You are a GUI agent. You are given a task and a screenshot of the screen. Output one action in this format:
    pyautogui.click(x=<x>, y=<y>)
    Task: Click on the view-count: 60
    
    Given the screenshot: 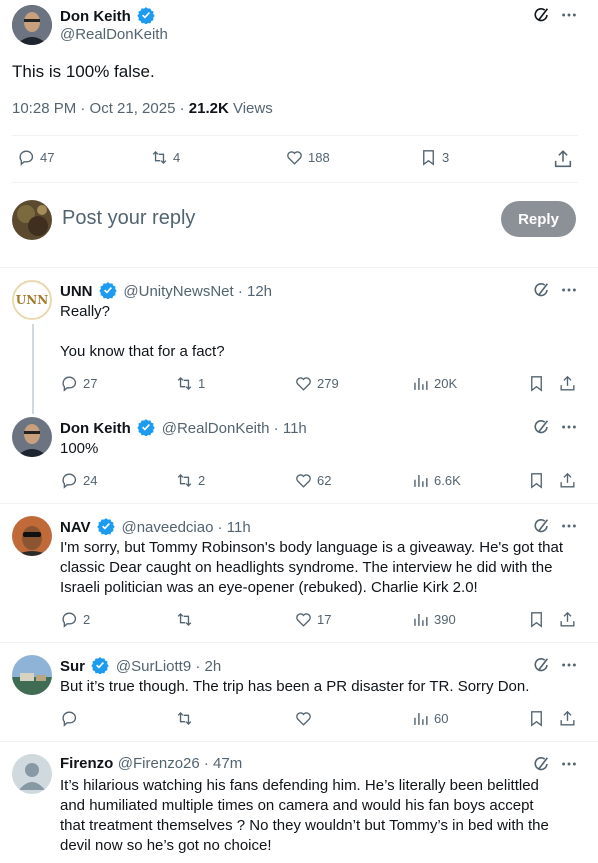 What is the action you would take?
    pyautogui.click(x=441, y=718)
    